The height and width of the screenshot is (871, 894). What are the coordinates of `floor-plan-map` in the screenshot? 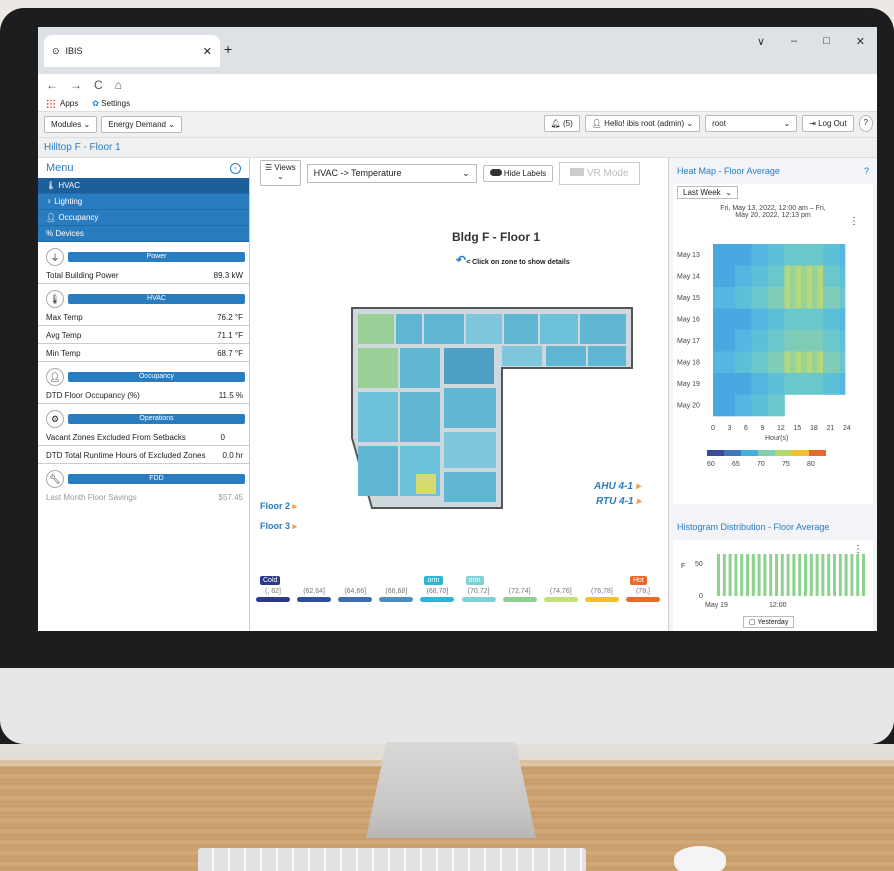 It's located at (491, 408).